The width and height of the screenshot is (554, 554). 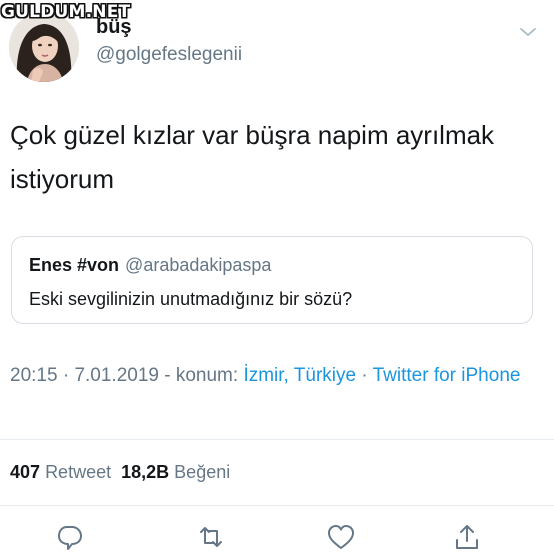 I want to click on tweet-location-link: İzmir, Türkiye, so click(x=299, y=375).